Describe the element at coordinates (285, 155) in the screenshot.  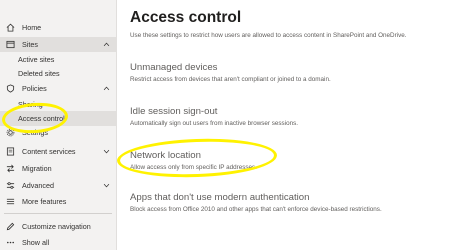
I see `setting-title: Network location` at that location.